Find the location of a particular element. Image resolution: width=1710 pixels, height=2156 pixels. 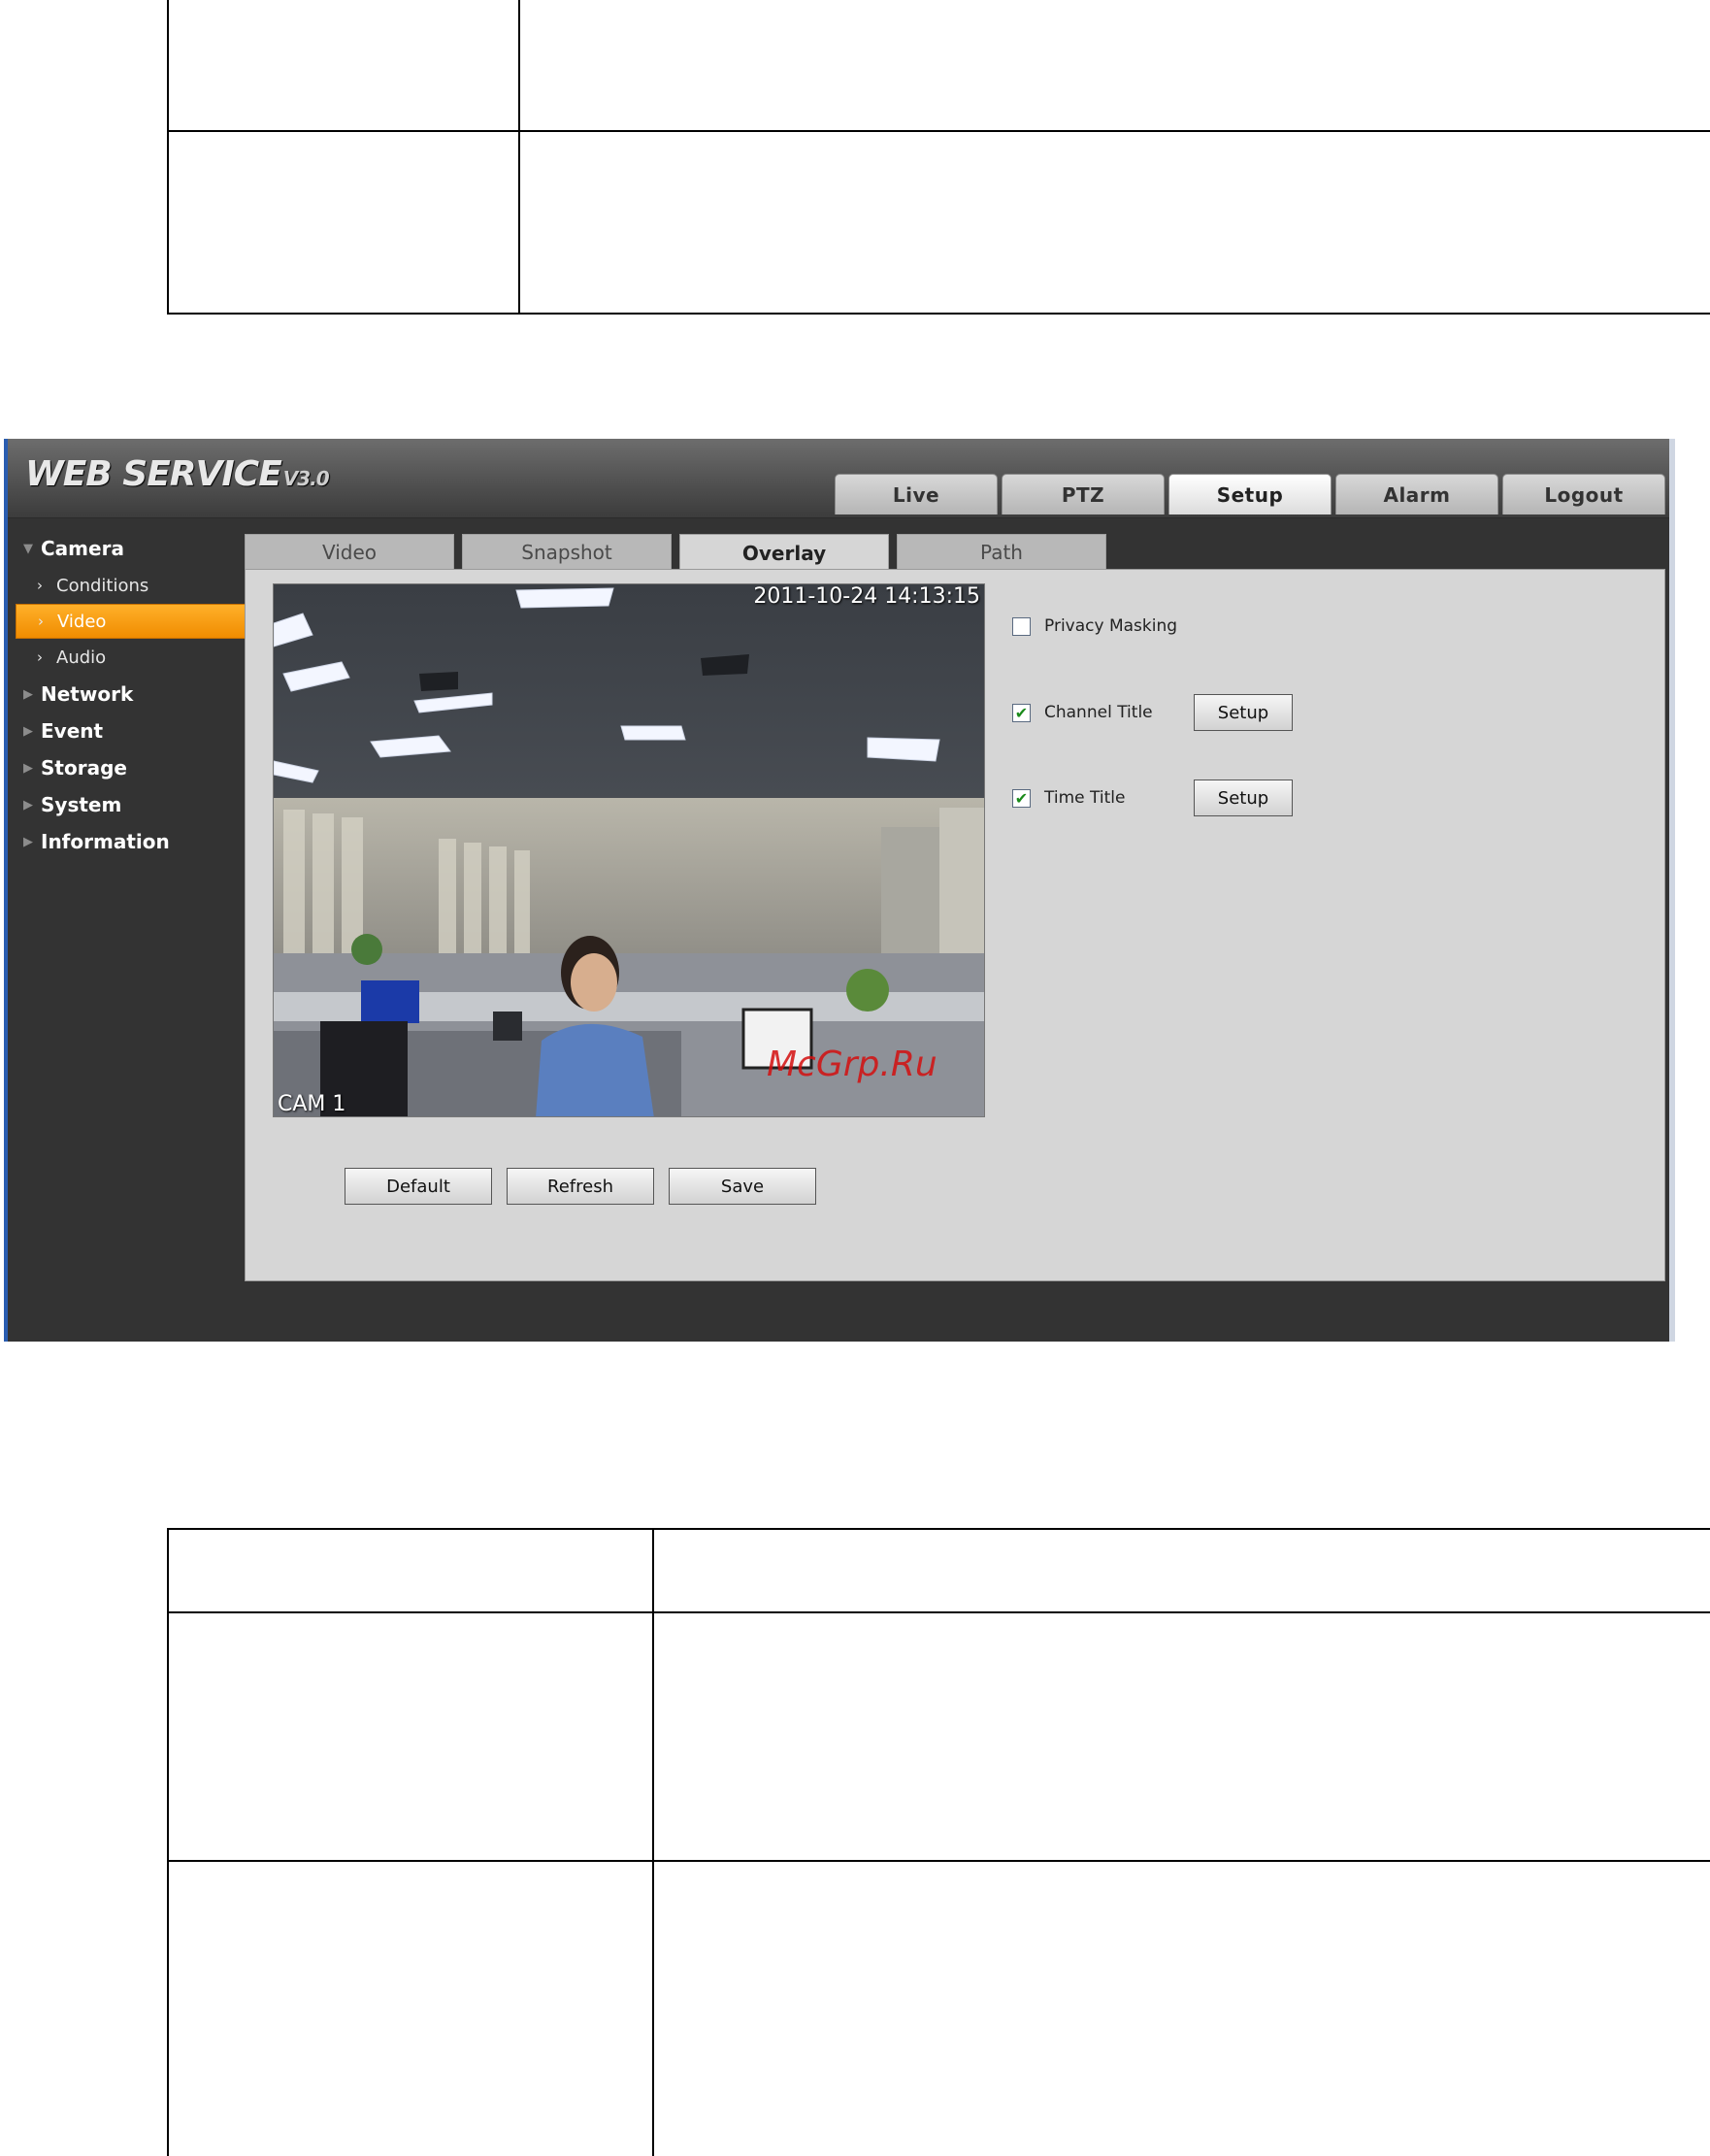

sidebar-group-network: ▶ Network is located at coordinates (132, 695).